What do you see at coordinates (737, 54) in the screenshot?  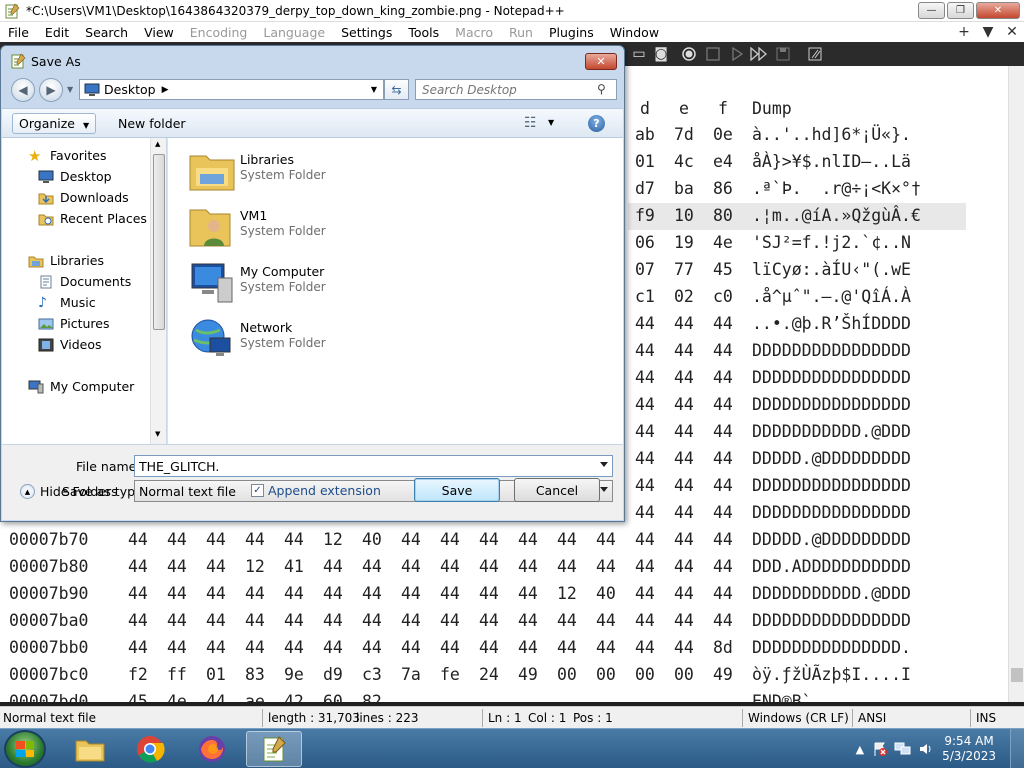 I see `play-macro-icon` at bounding box center [737, 54].